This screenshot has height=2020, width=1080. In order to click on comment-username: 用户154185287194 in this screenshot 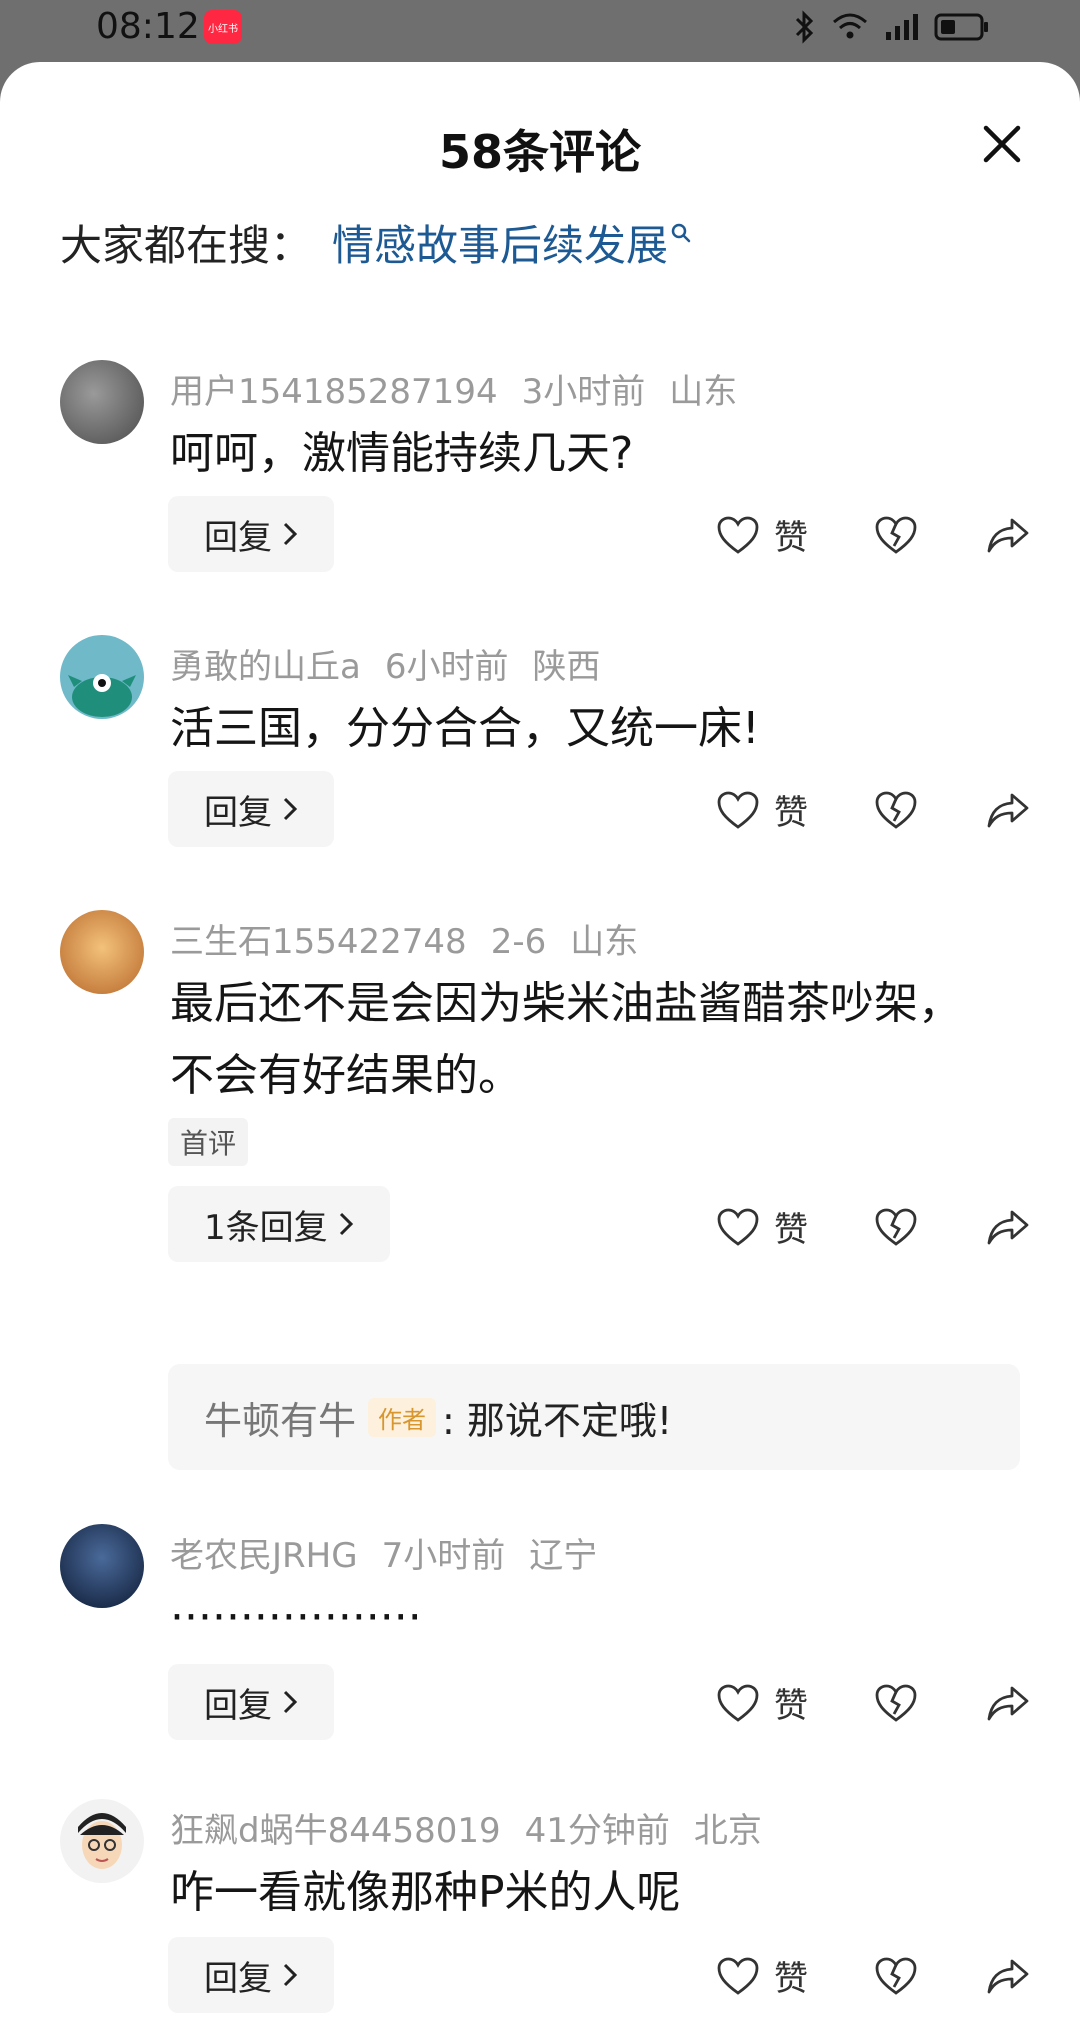, I will do `click(334, 392)`.